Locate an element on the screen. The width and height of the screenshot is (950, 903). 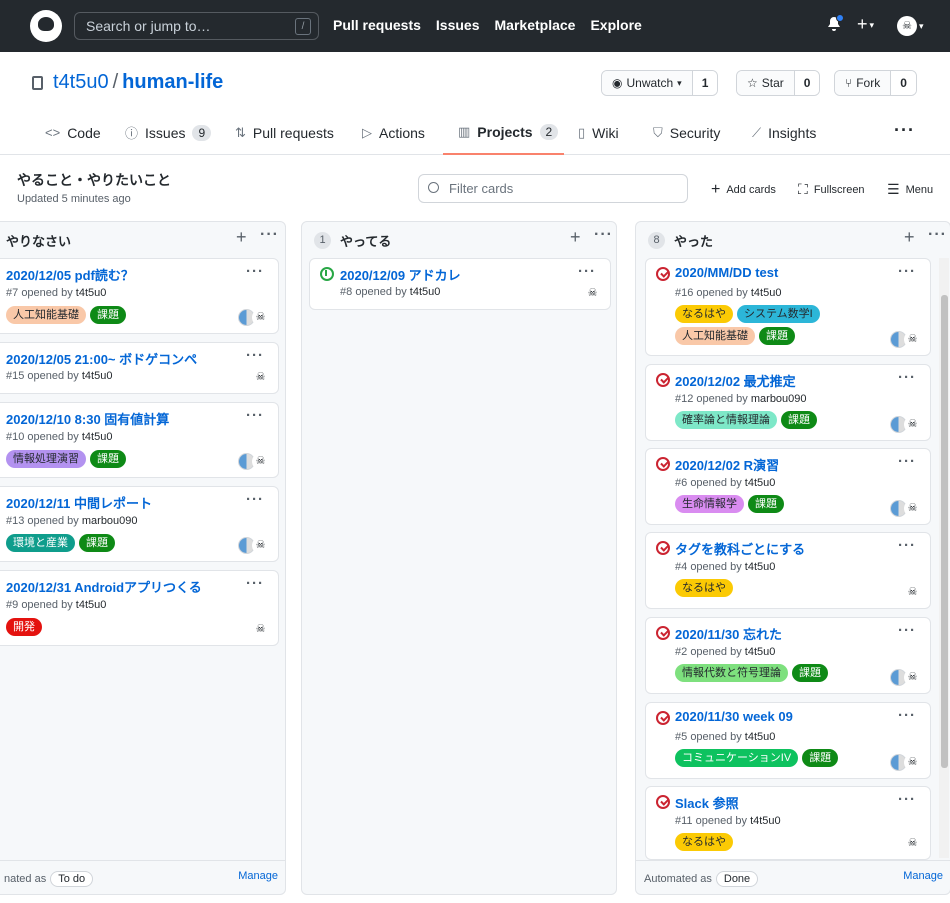
more-options-icon: ··· is located at coordinates (904, 130).